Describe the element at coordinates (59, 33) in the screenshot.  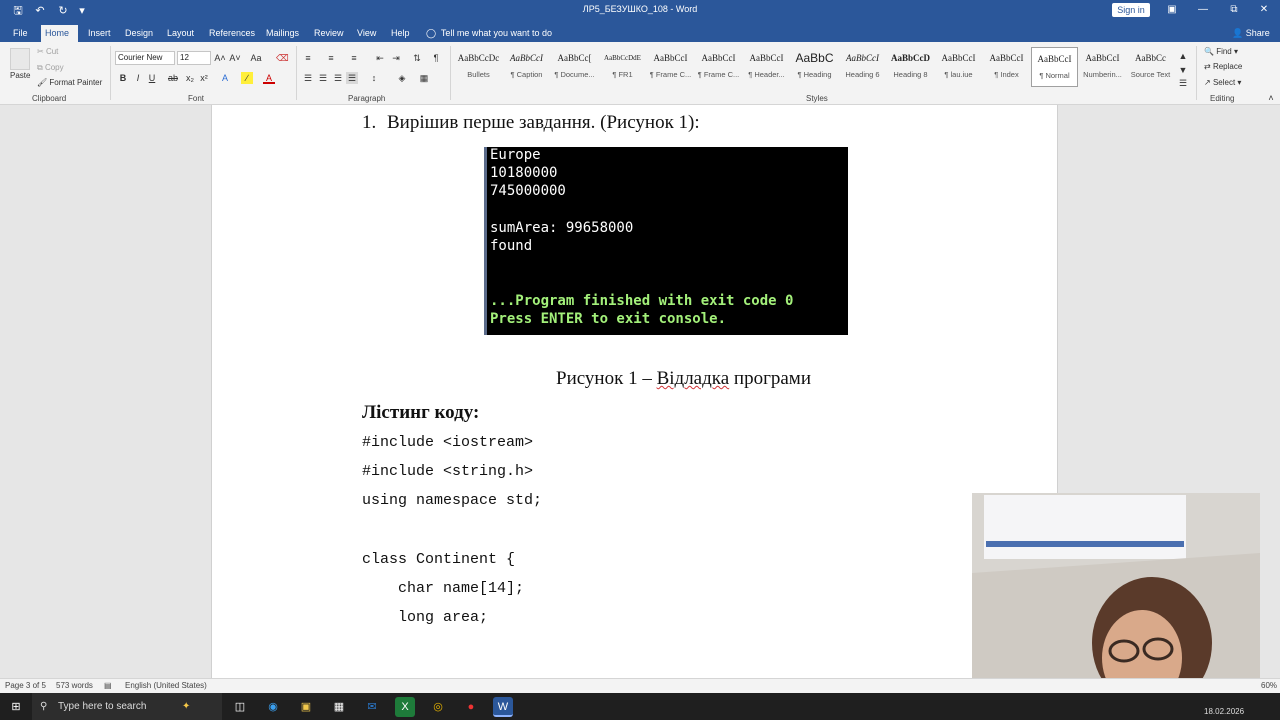
I see `tab-home: Home` at that location.